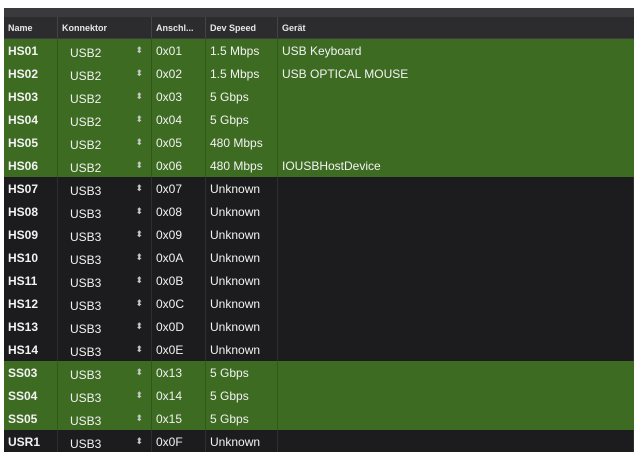 This screenshot has height=457, width=638. I want to click on port-name-cell: HS07, so click(31, 188).